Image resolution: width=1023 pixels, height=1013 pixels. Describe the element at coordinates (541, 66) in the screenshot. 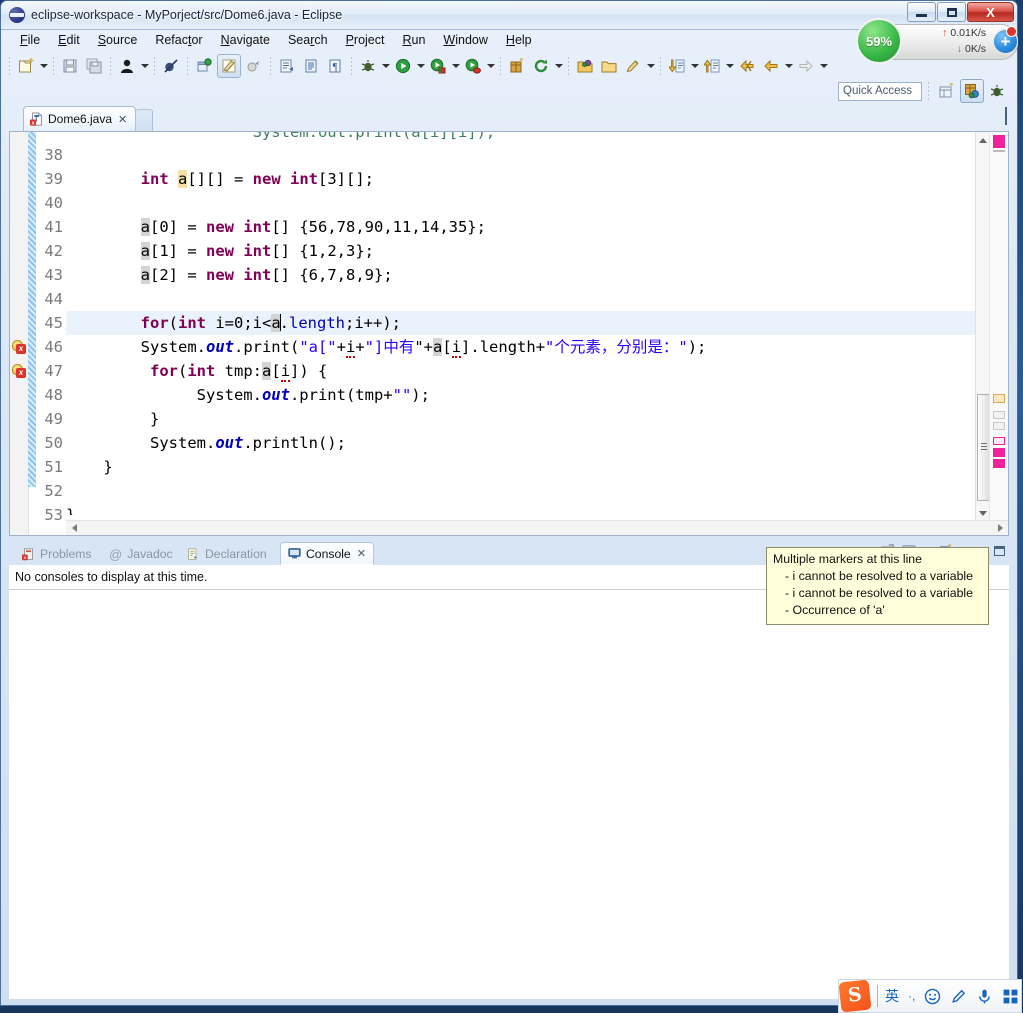

I see `refresh-icon` at that location.